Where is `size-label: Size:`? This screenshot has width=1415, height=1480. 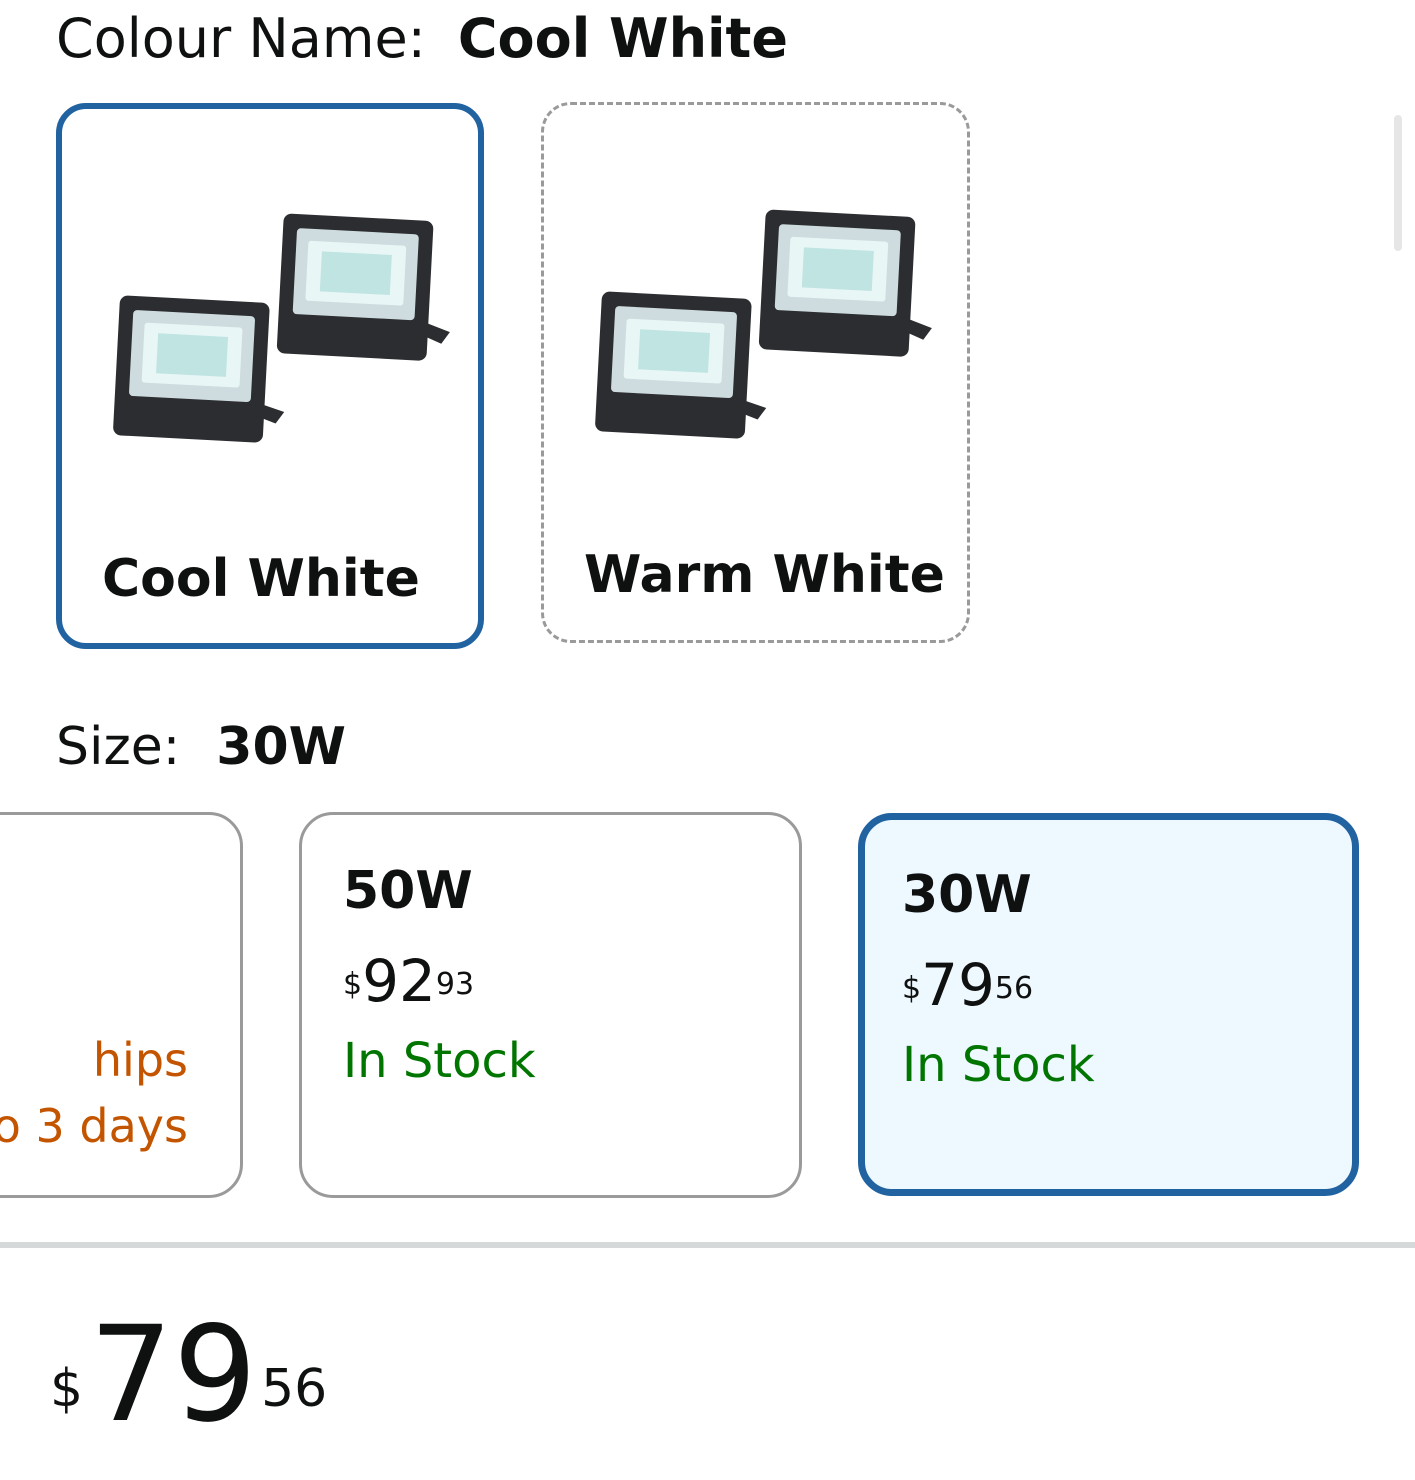
size-label: Size: is located at coordinates (118, 747).